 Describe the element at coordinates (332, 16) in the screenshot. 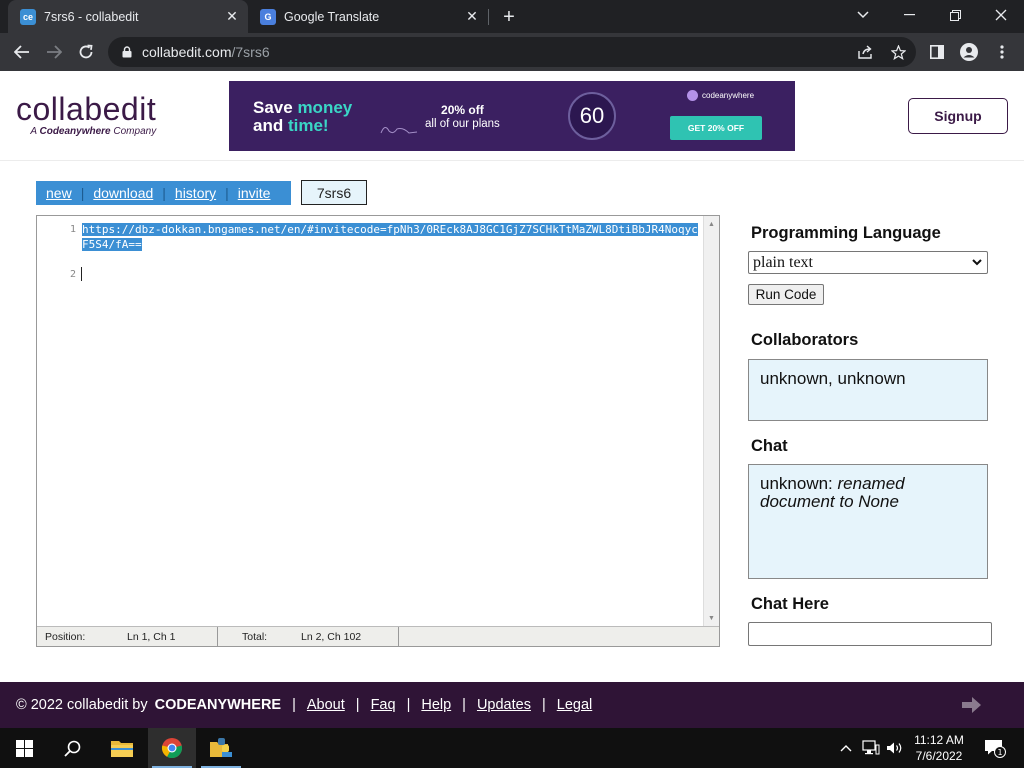

I see `tab-title: Google Translate` at that location.